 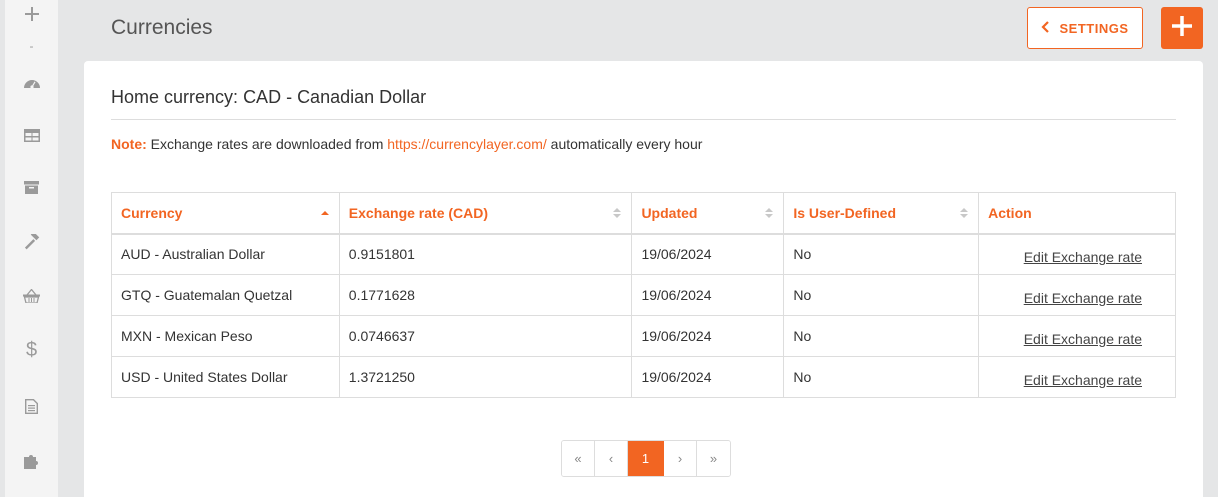 What do you see at coordinates (467, 144) in the screenshot?
I see `currencylayer-link: https://currencylayer.com/` at bounding box center [467, 144].